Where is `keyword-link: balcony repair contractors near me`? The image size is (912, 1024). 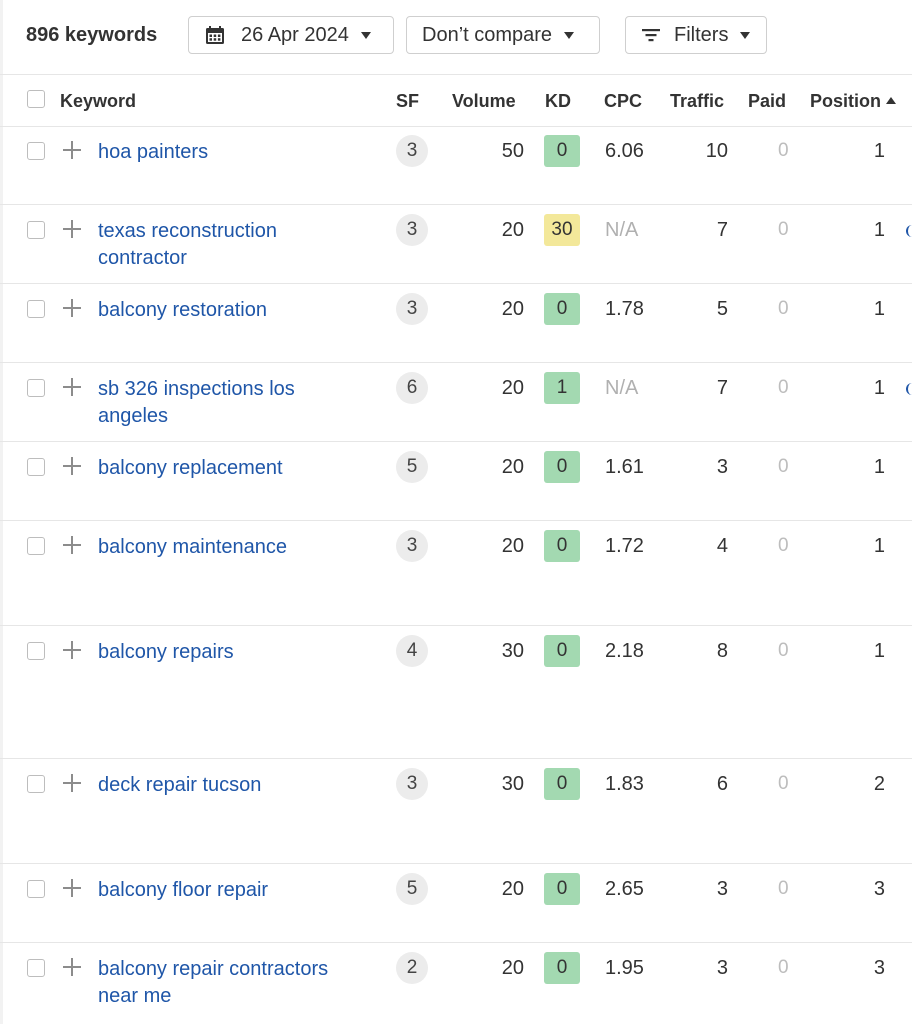
keyword-link: balcony repair contractors near me is located at coordinates (223, 983).